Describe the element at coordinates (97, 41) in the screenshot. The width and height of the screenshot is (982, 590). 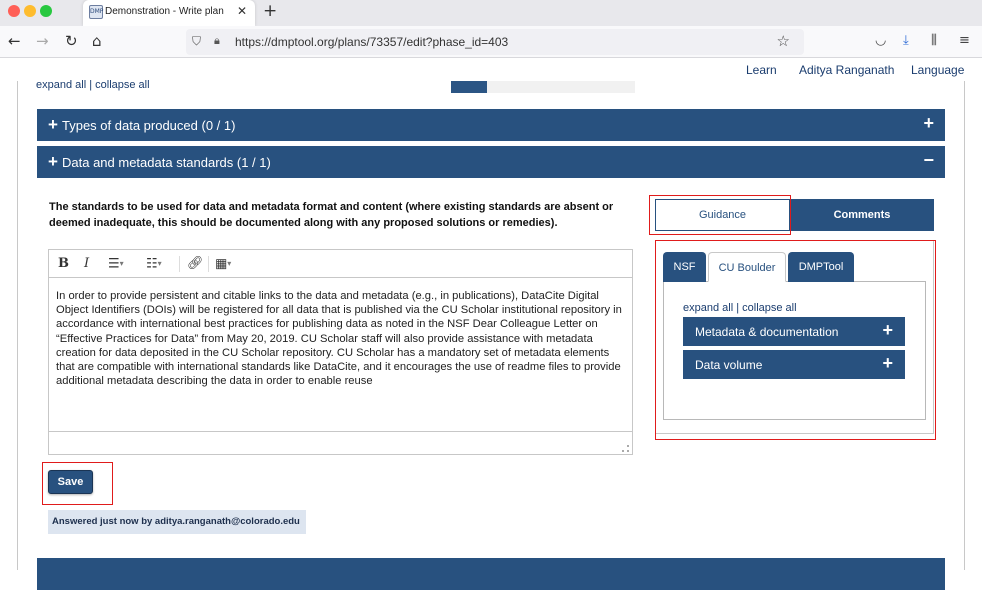
I see `home-icon: ⌂` at that location.